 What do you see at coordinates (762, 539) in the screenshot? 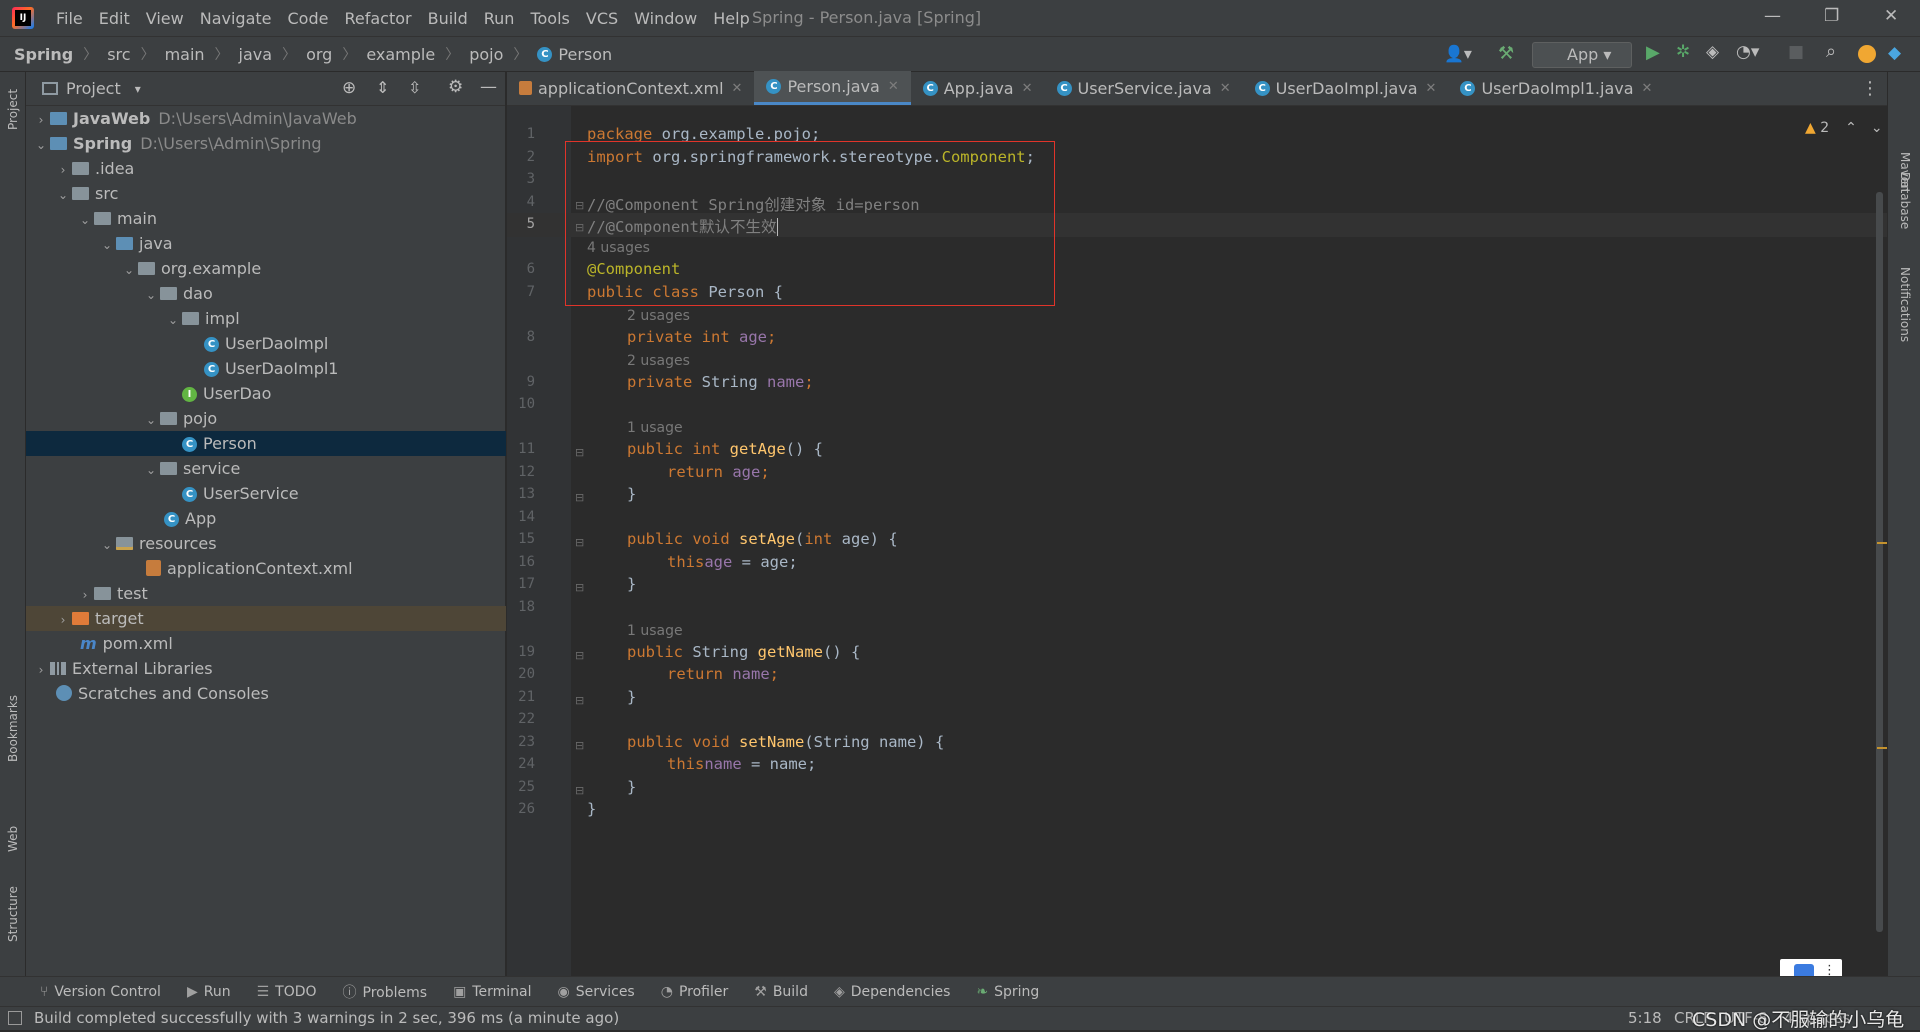
I see `code-line: public void setAge(int age) {` at bounding box center [762, 539].